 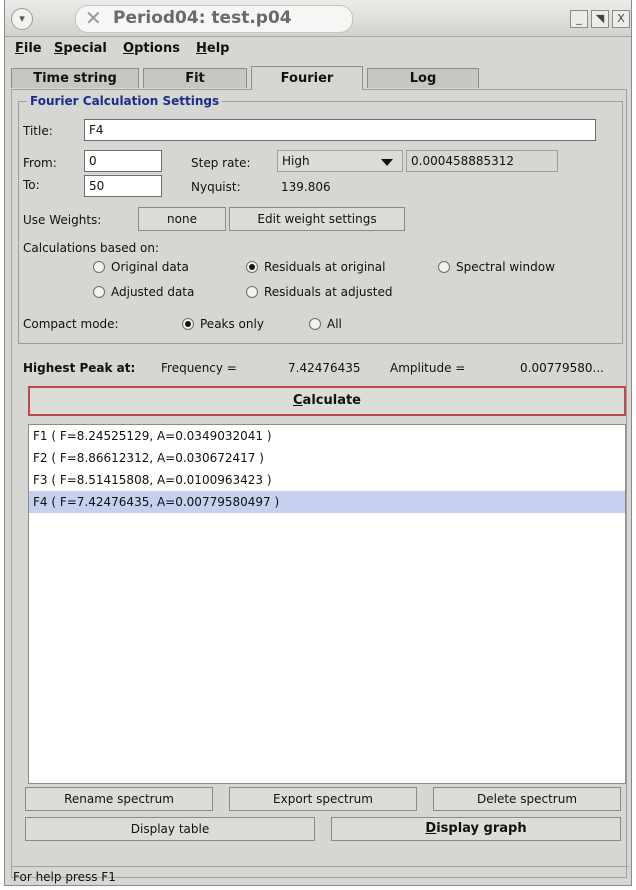 What do you see at coordinates (327, 436) in the screenshot?
I see `list-item: F1 ( F=8.24525129, A=0.0349032041 )` at bounding box center [327, 436].